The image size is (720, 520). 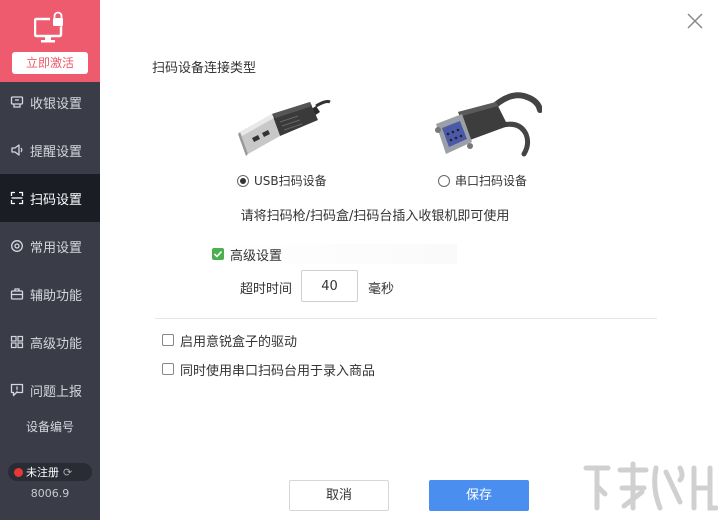 I want to click on serial-device-radio: 串口扫码设备, so click(x=482, y=180).